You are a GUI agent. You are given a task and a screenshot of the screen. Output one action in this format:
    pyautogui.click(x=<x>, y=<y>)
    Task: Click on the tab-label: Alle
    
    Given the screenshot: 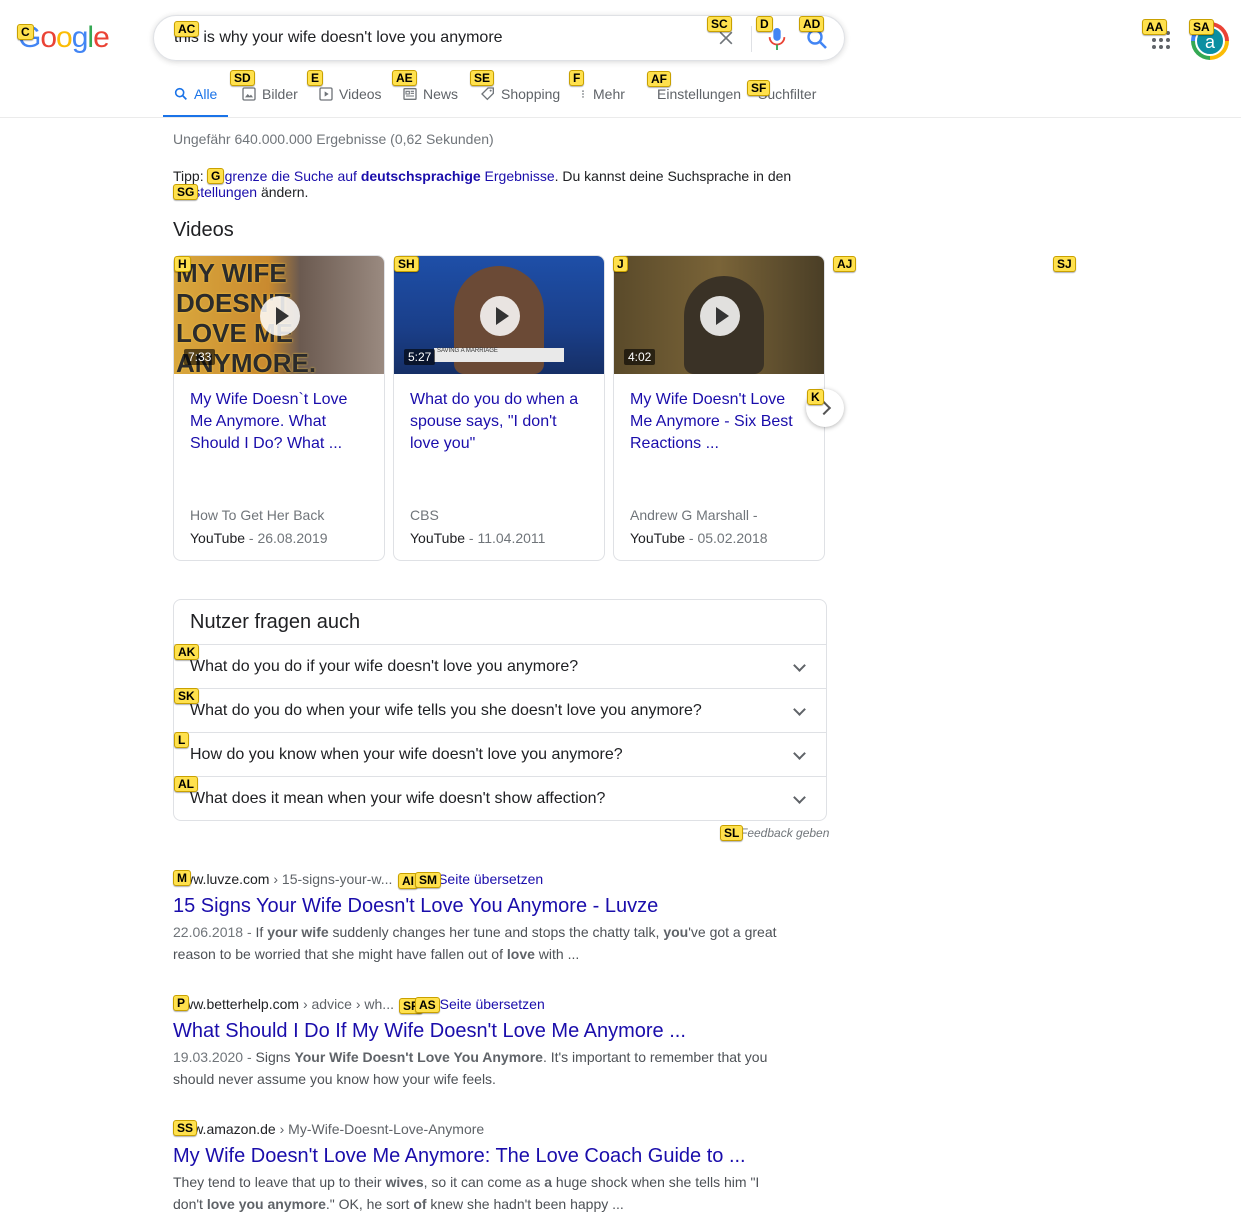 What is the action you would take?
    pyautogui.click(x=206, y=94)
    